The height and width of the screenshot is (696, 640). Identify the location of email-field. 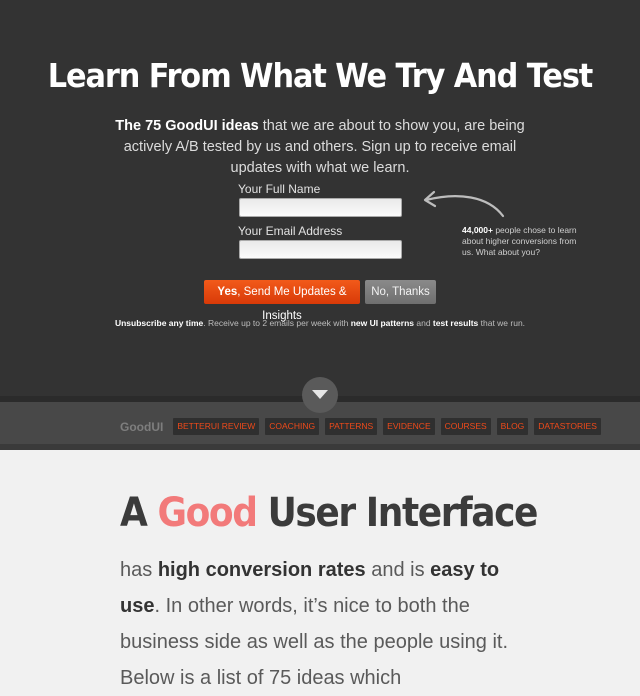
(320, 249).